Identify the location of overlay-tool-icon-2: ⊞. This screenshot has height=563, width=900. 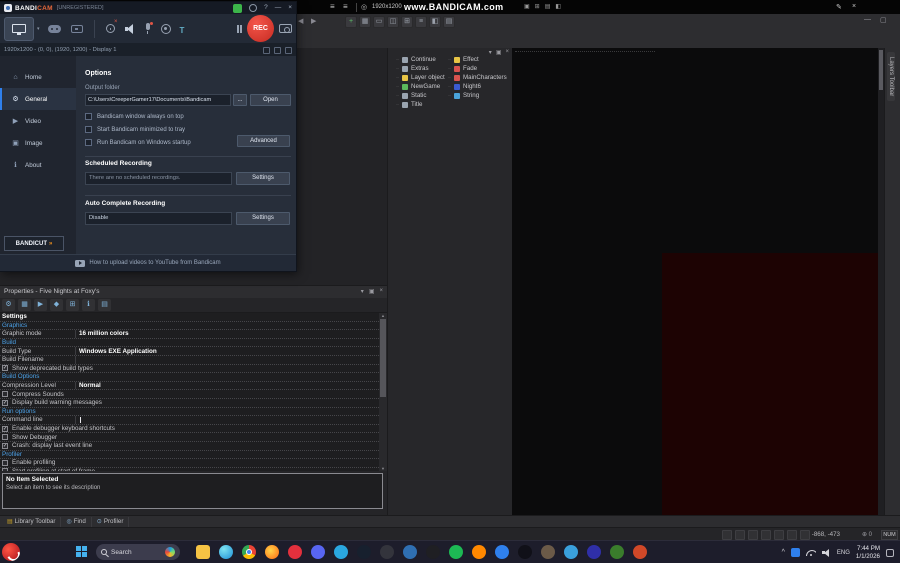
(537, 6).